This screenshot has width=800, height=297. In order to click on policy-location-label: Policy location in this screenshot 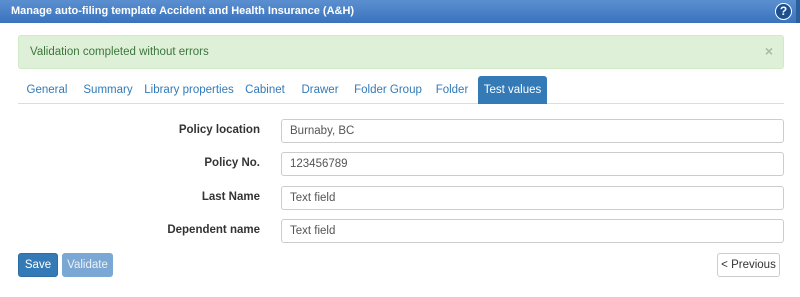, I will do `click(219, 130)`.